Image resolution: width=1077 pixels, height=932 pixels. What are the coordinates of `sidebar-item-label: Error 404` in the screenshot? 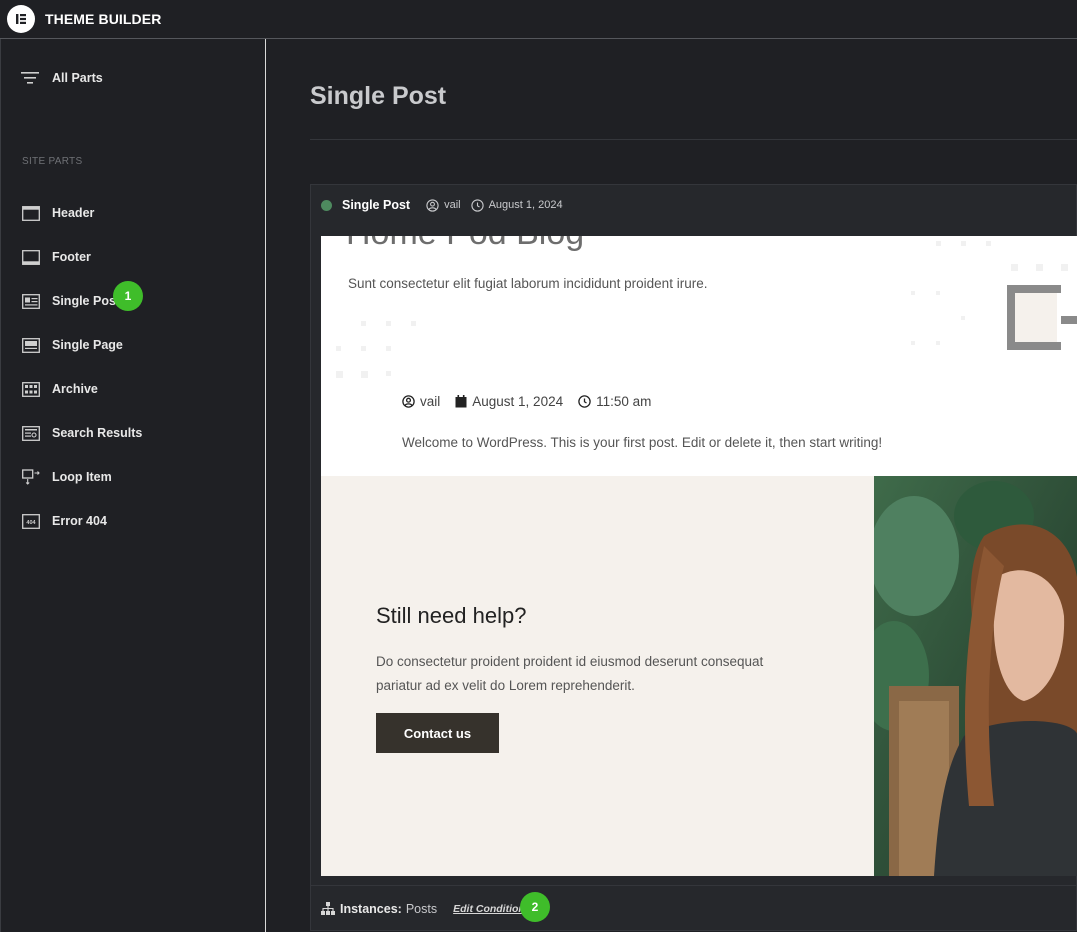 It's located at (79, 521).